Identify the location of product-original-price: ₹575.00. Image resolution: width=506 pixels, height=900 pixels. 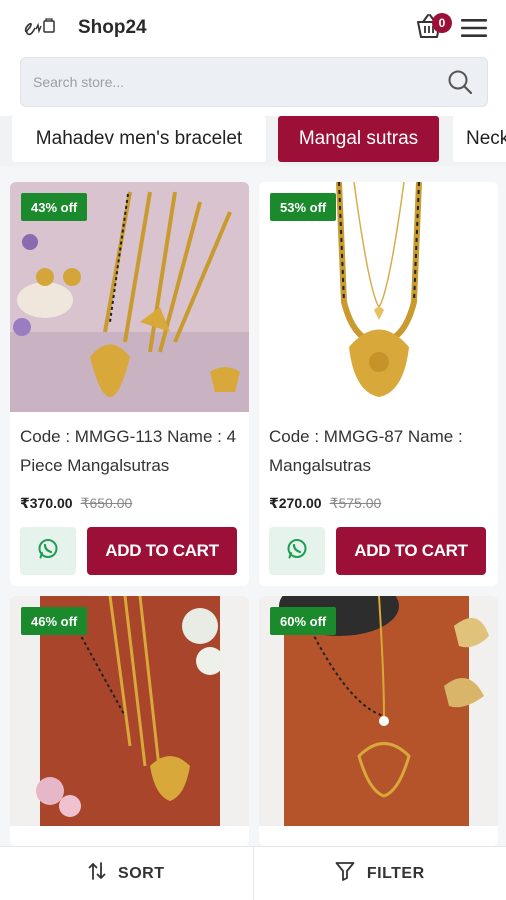
(355, 503).